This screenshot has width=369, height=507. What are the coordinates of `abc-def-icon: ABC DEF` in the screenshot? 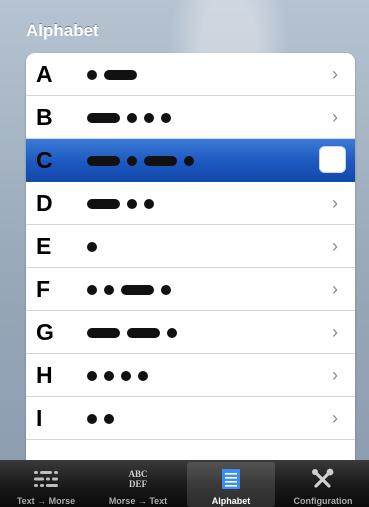 It's located at (138, 479).